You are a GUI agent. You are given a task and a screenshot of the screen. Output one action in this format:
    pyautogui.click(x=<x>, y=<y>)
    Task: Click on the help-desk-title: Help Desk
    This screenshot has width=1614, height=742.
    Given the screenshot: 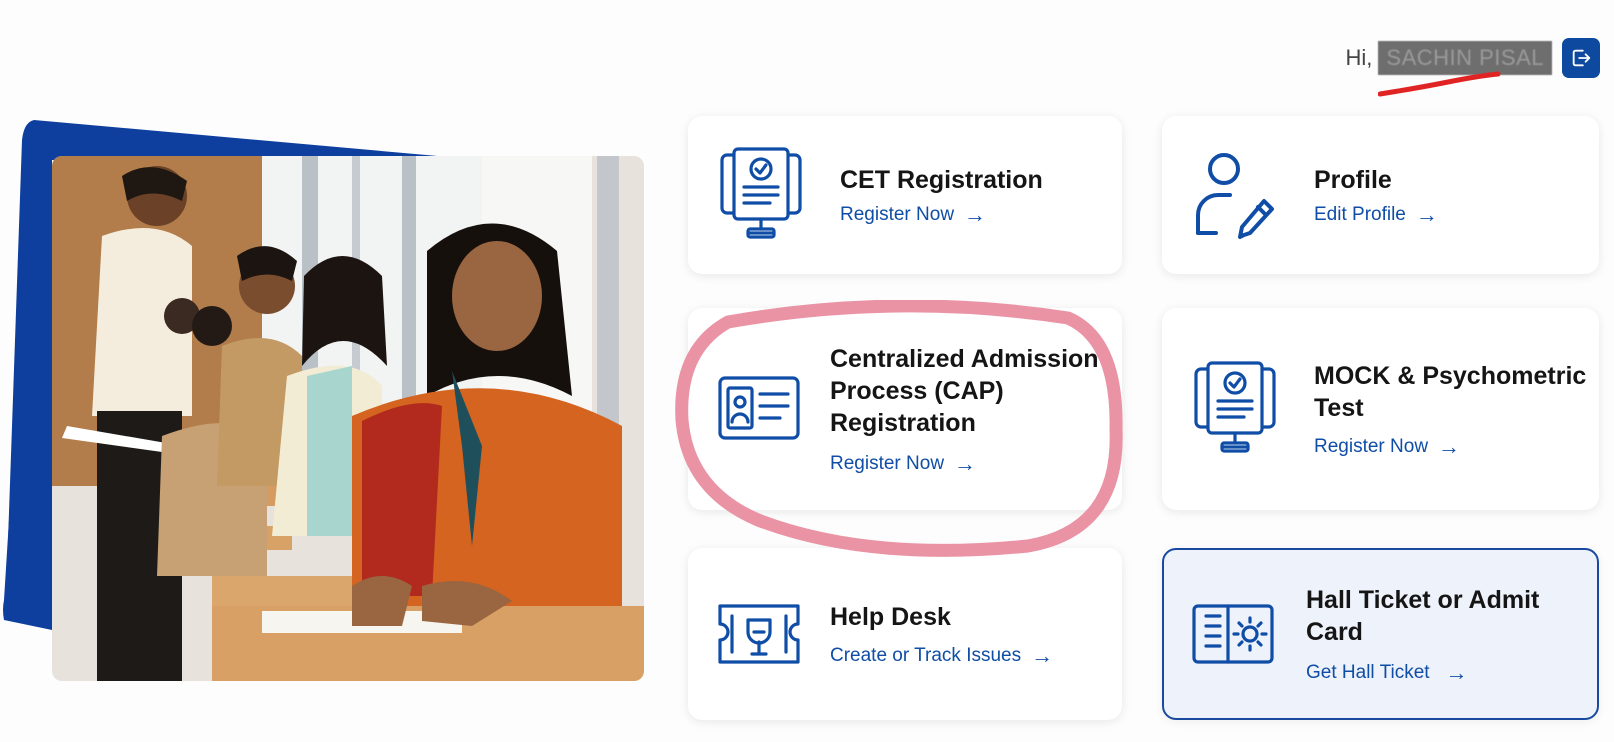 What is the action you would take?
    pyautogui.click(x=890, y=617)
    